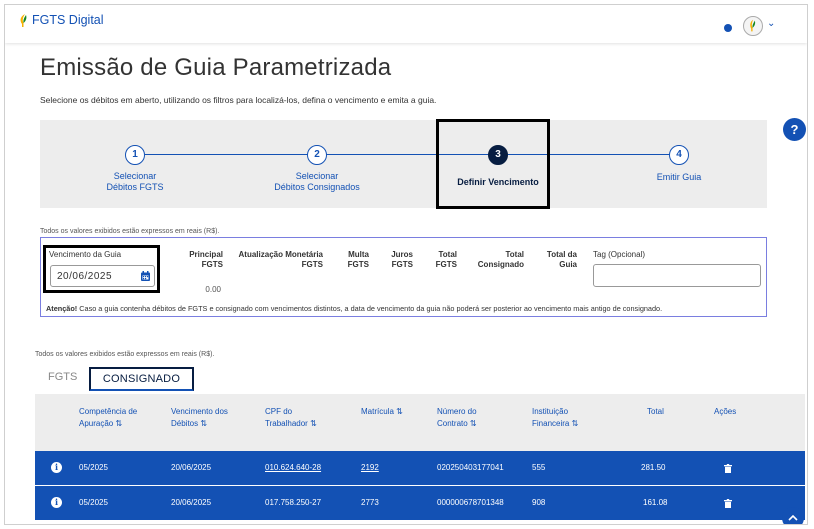 The image size is (814, 529). Describe the element at coordinates (470, 502) in the screenshot. I see `cell-contrato: 000000678701348` at that location.